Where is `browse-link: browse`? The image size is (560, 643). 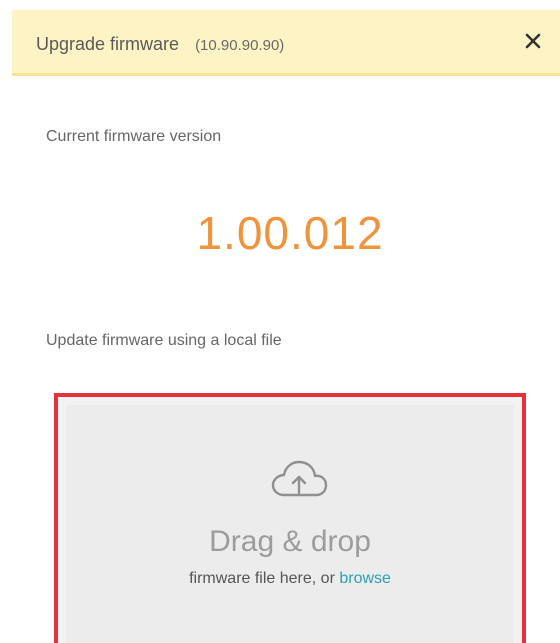
browse-link: browse is located at coordinates (365, 578).